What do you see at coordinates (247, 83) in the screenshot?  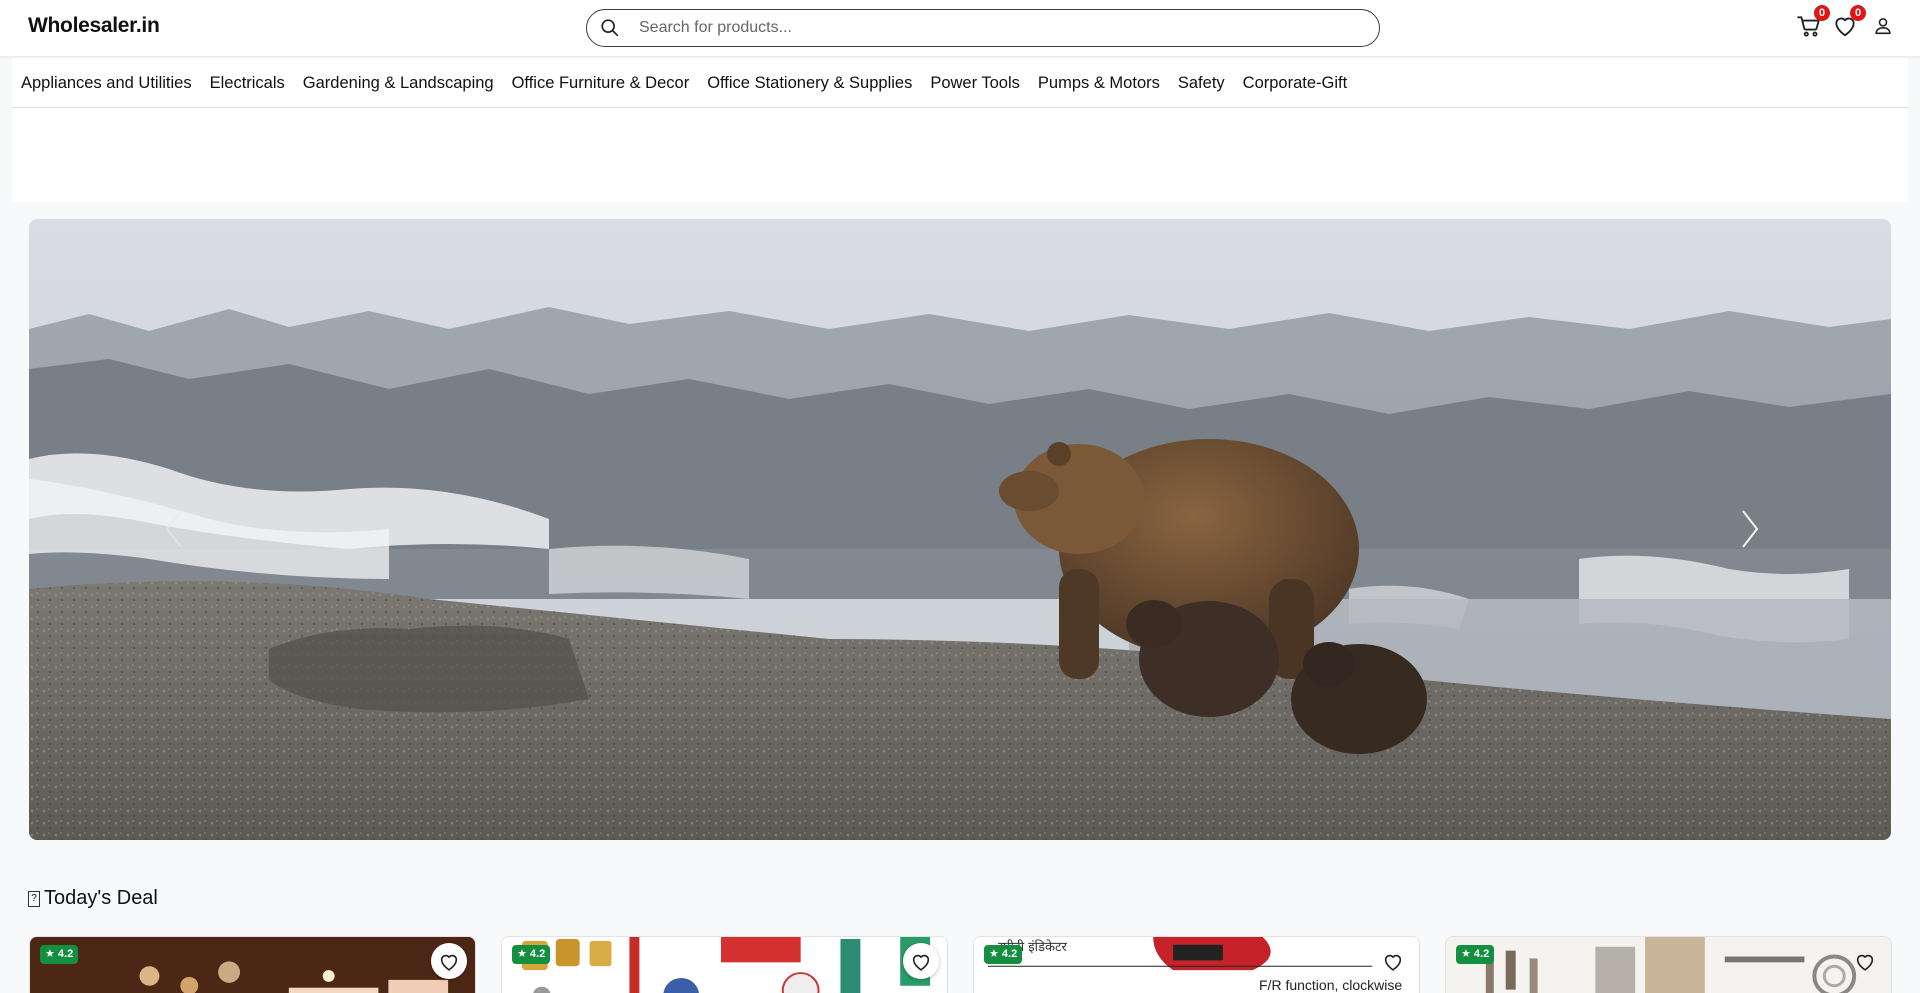 I see `category-electricals: Electricals` at bounding box center [247, 83].